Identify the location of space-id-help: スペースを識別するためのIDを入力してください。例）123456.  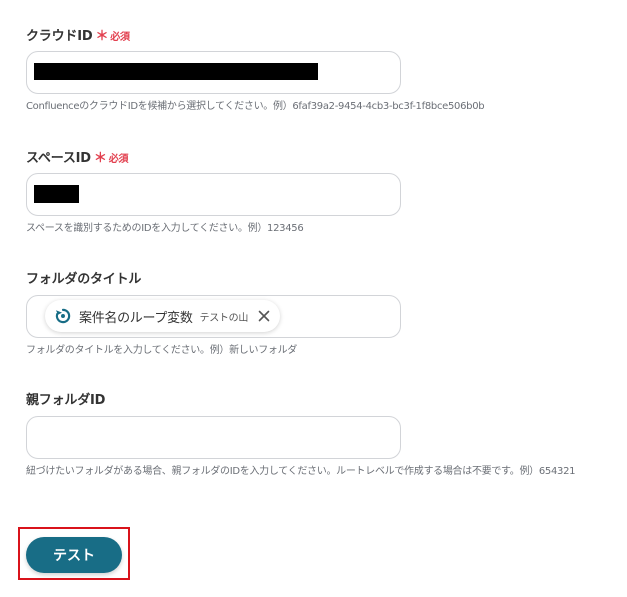
(165, 228).